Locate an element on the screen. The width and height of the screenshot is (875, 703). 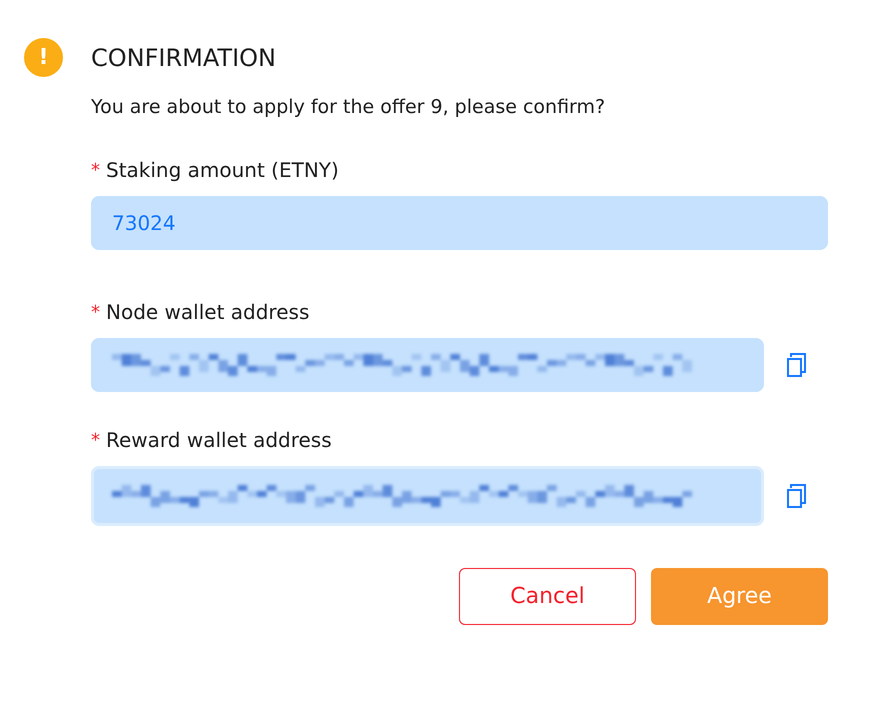
warning-icon: ! is located at coordinates (43, 57).